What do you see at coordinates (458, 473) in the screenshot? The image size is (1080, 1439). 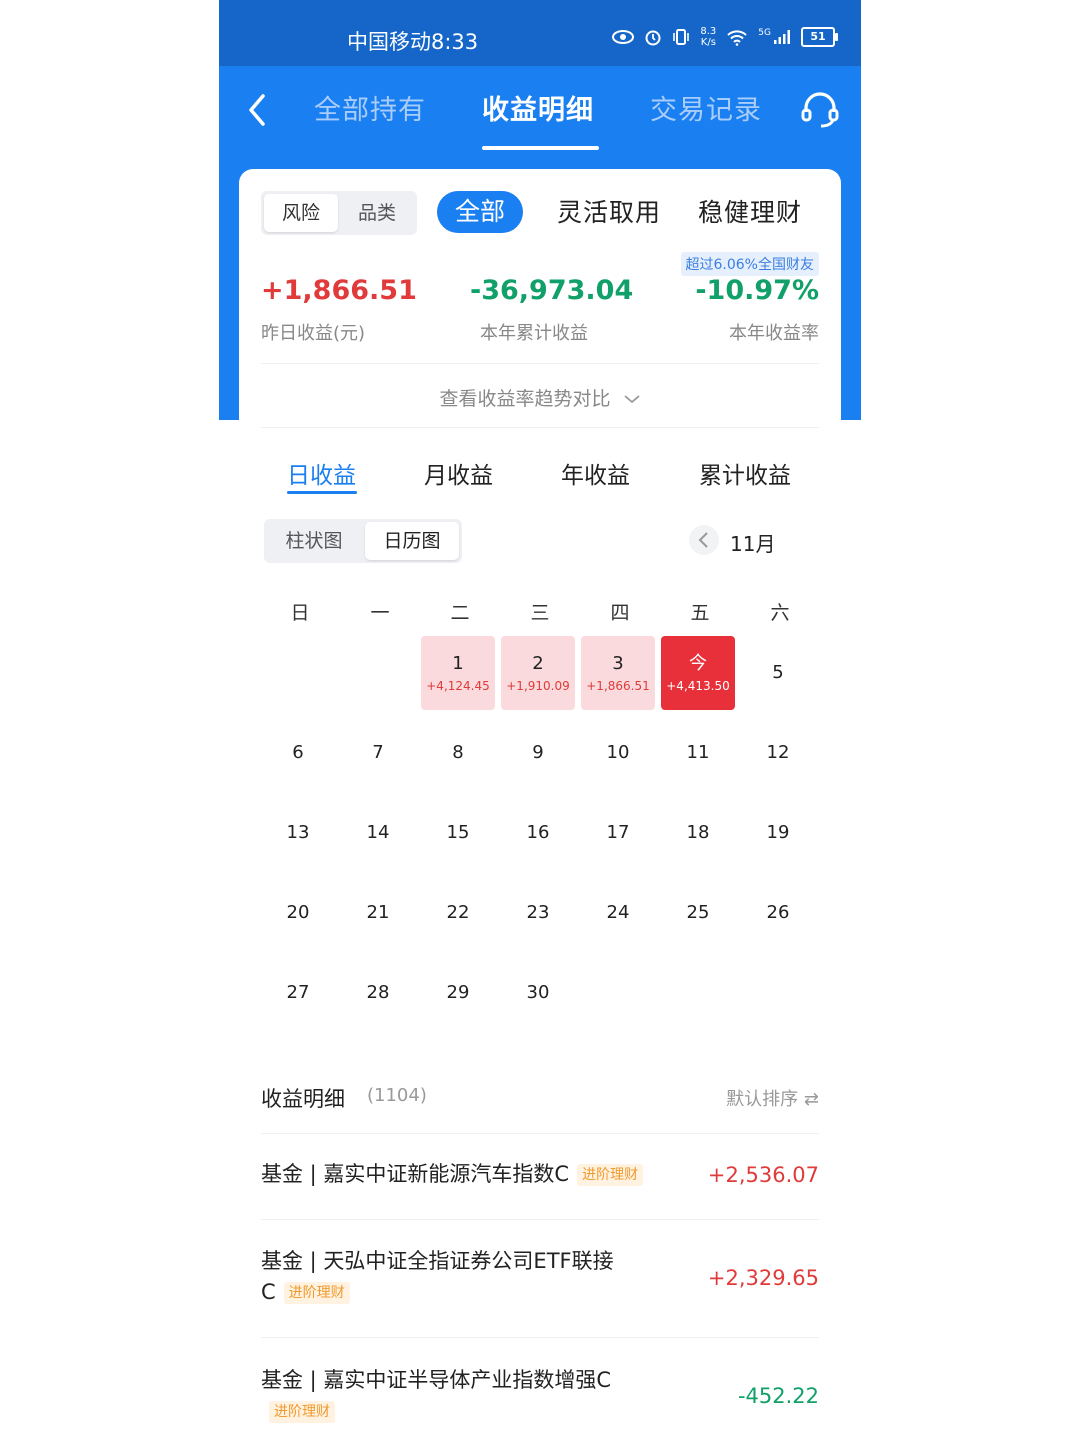 I see `period-tab-monthly: 月收益` at bounding box center [458, 473].